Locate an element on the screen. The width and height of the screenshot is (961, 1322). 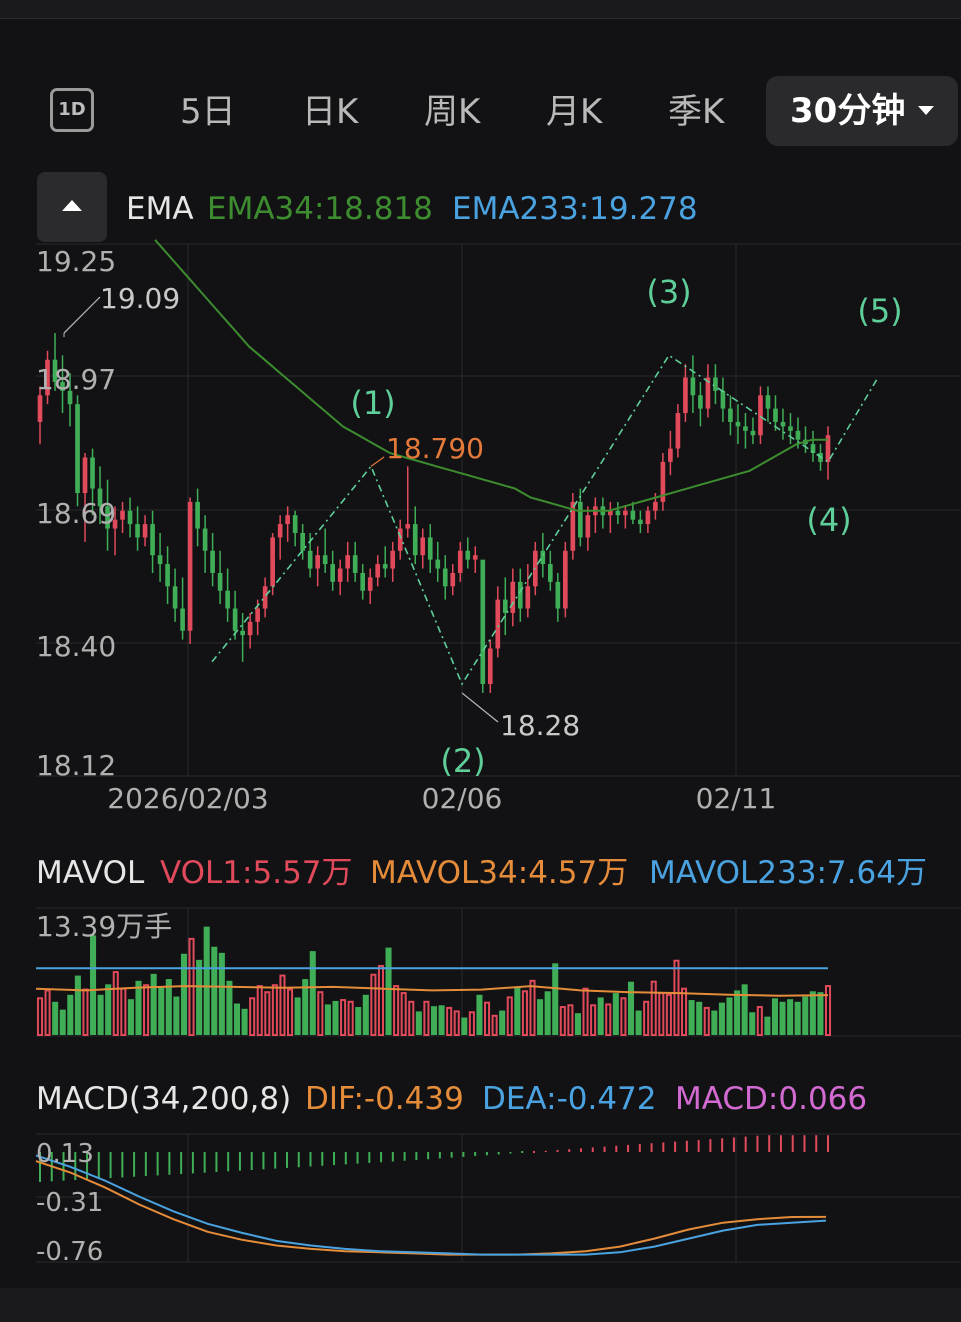
wave1-high-label: 18.790 is located at coordinates (435, 448).